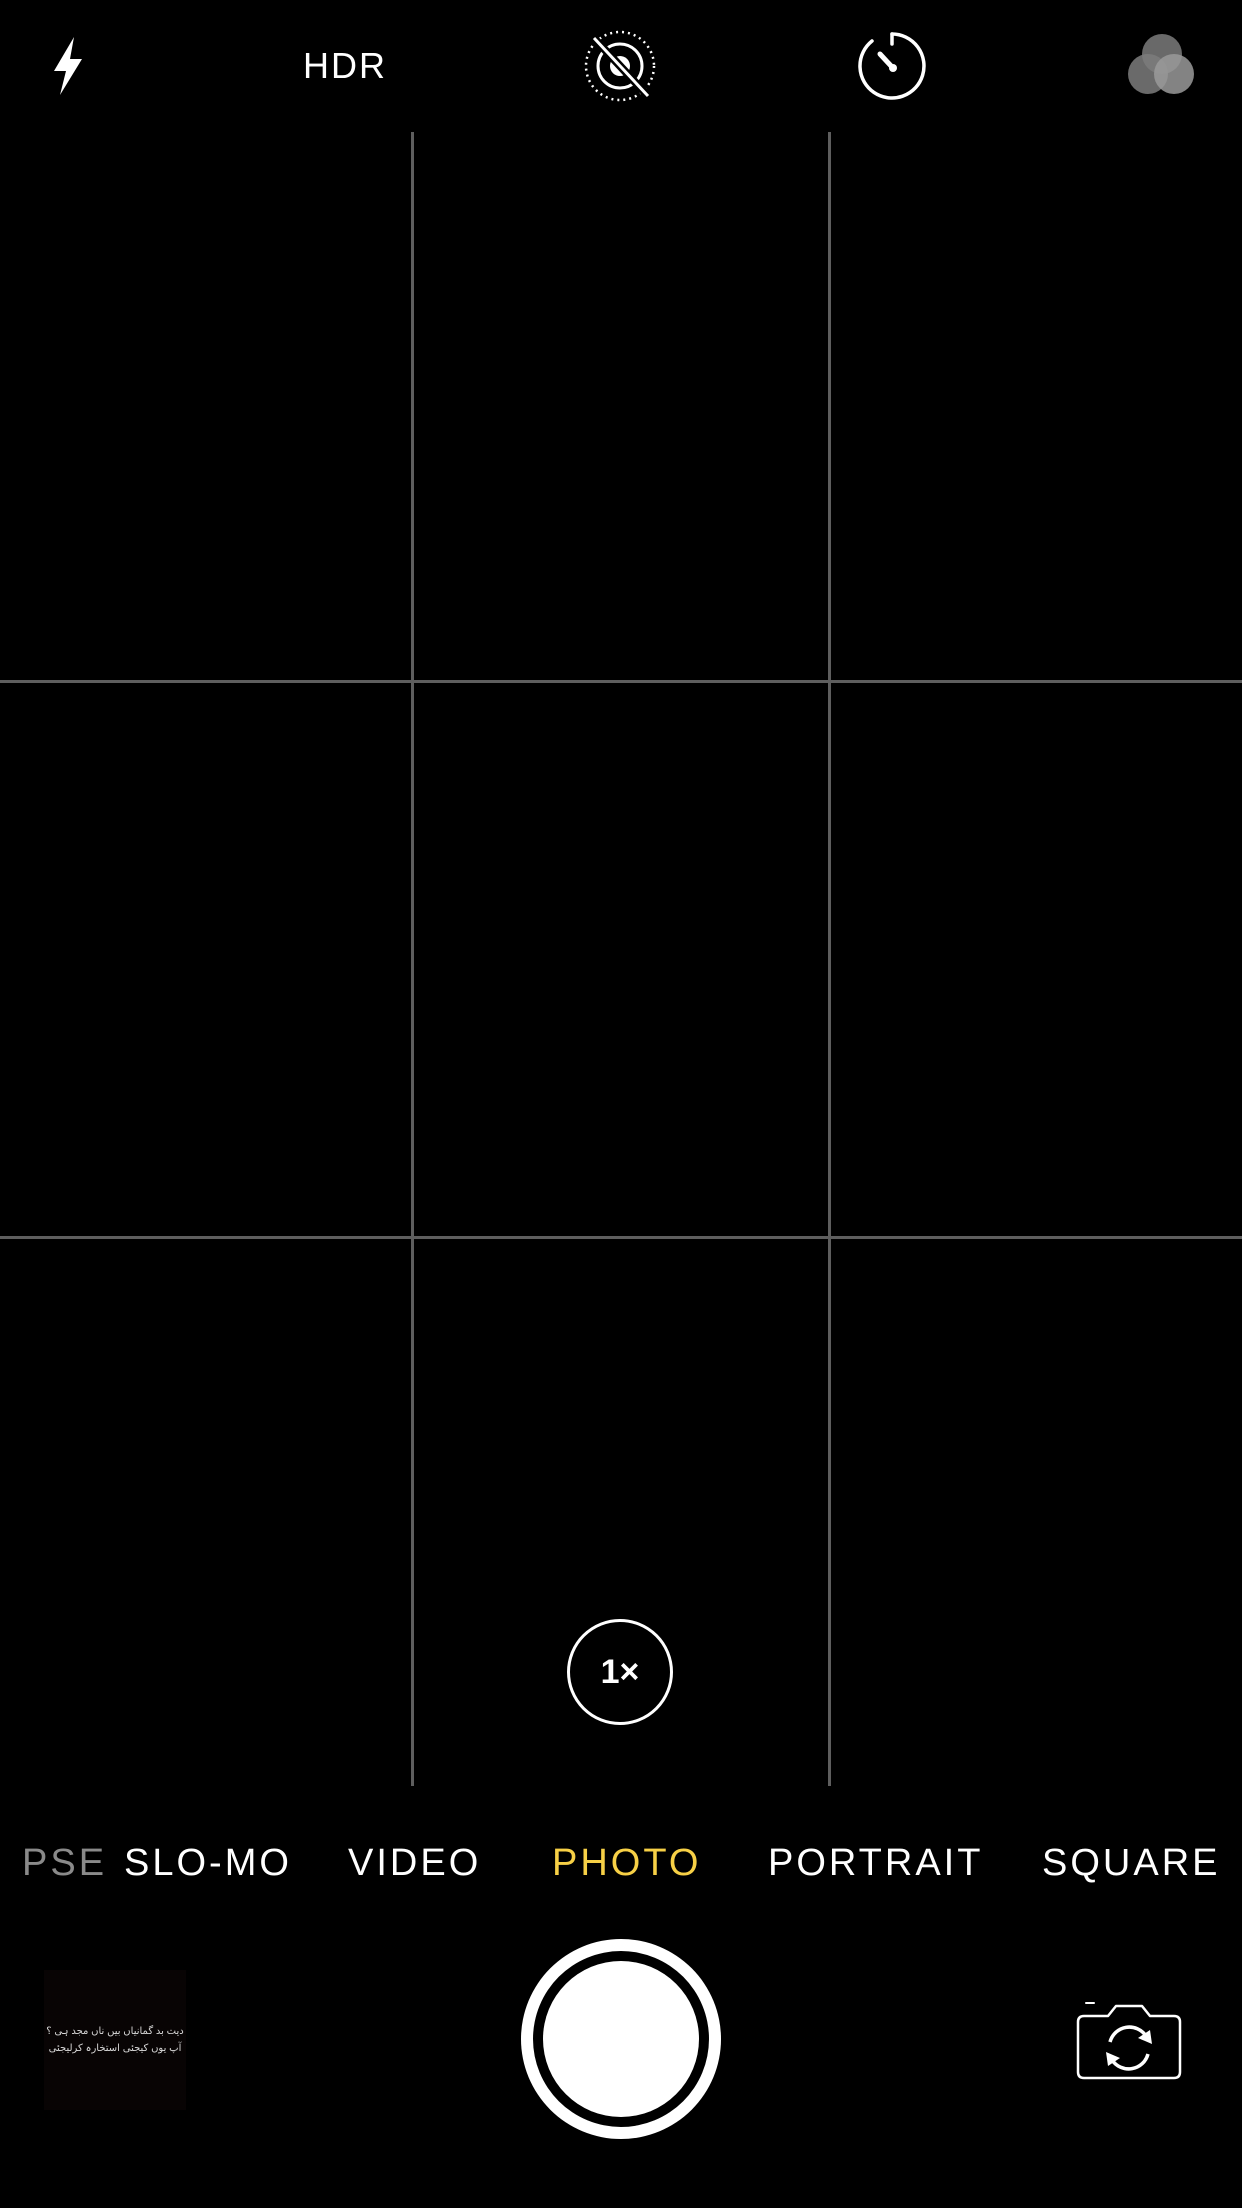 Image resolution: width=1242 pixels, height=2208 pixels. Describe the element at coordinates (115, 2048) in the screenshot. I see `thumbnail-text-line-2: آپ یوں کیجئی استخارہ کرلیجئی` at that location.